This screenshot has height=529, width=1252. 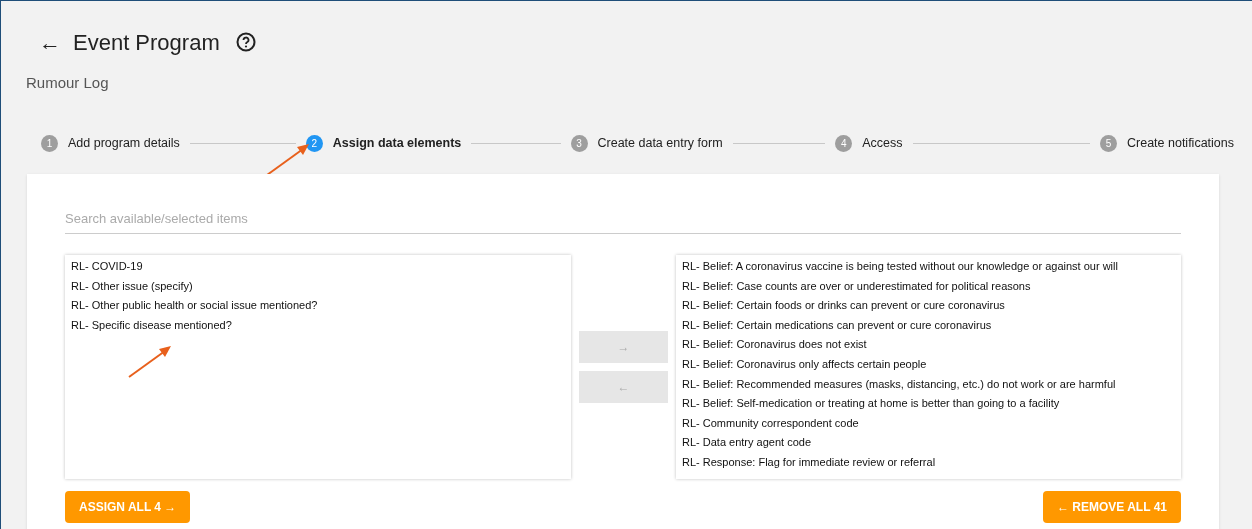 What do you see at coordinates (49, 143) in the screenshot?
I see `step-number-icon: 1` at bounding box center [49, 143].